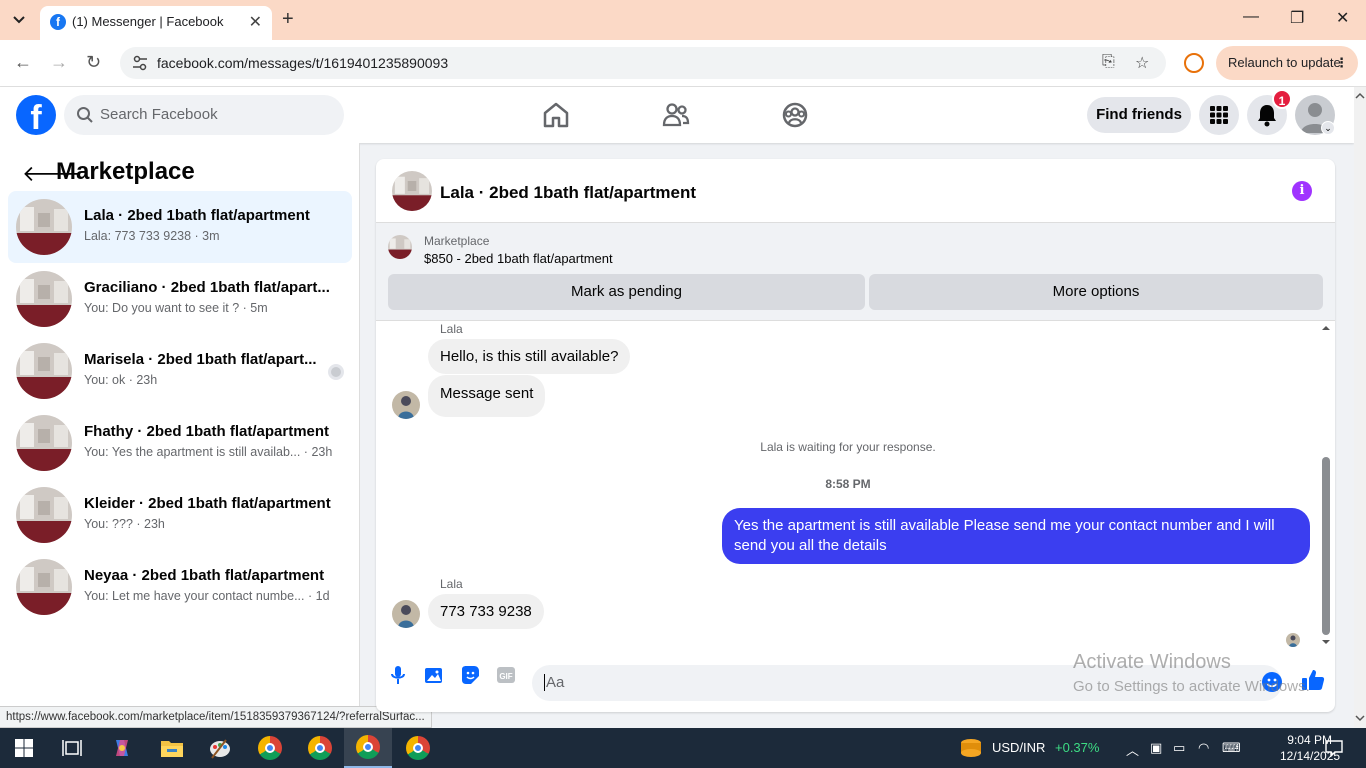 The image size is (1366, 768). I want to click on thread-preview: Lala: 773 733 9238 · 3m, so click(152, 236).